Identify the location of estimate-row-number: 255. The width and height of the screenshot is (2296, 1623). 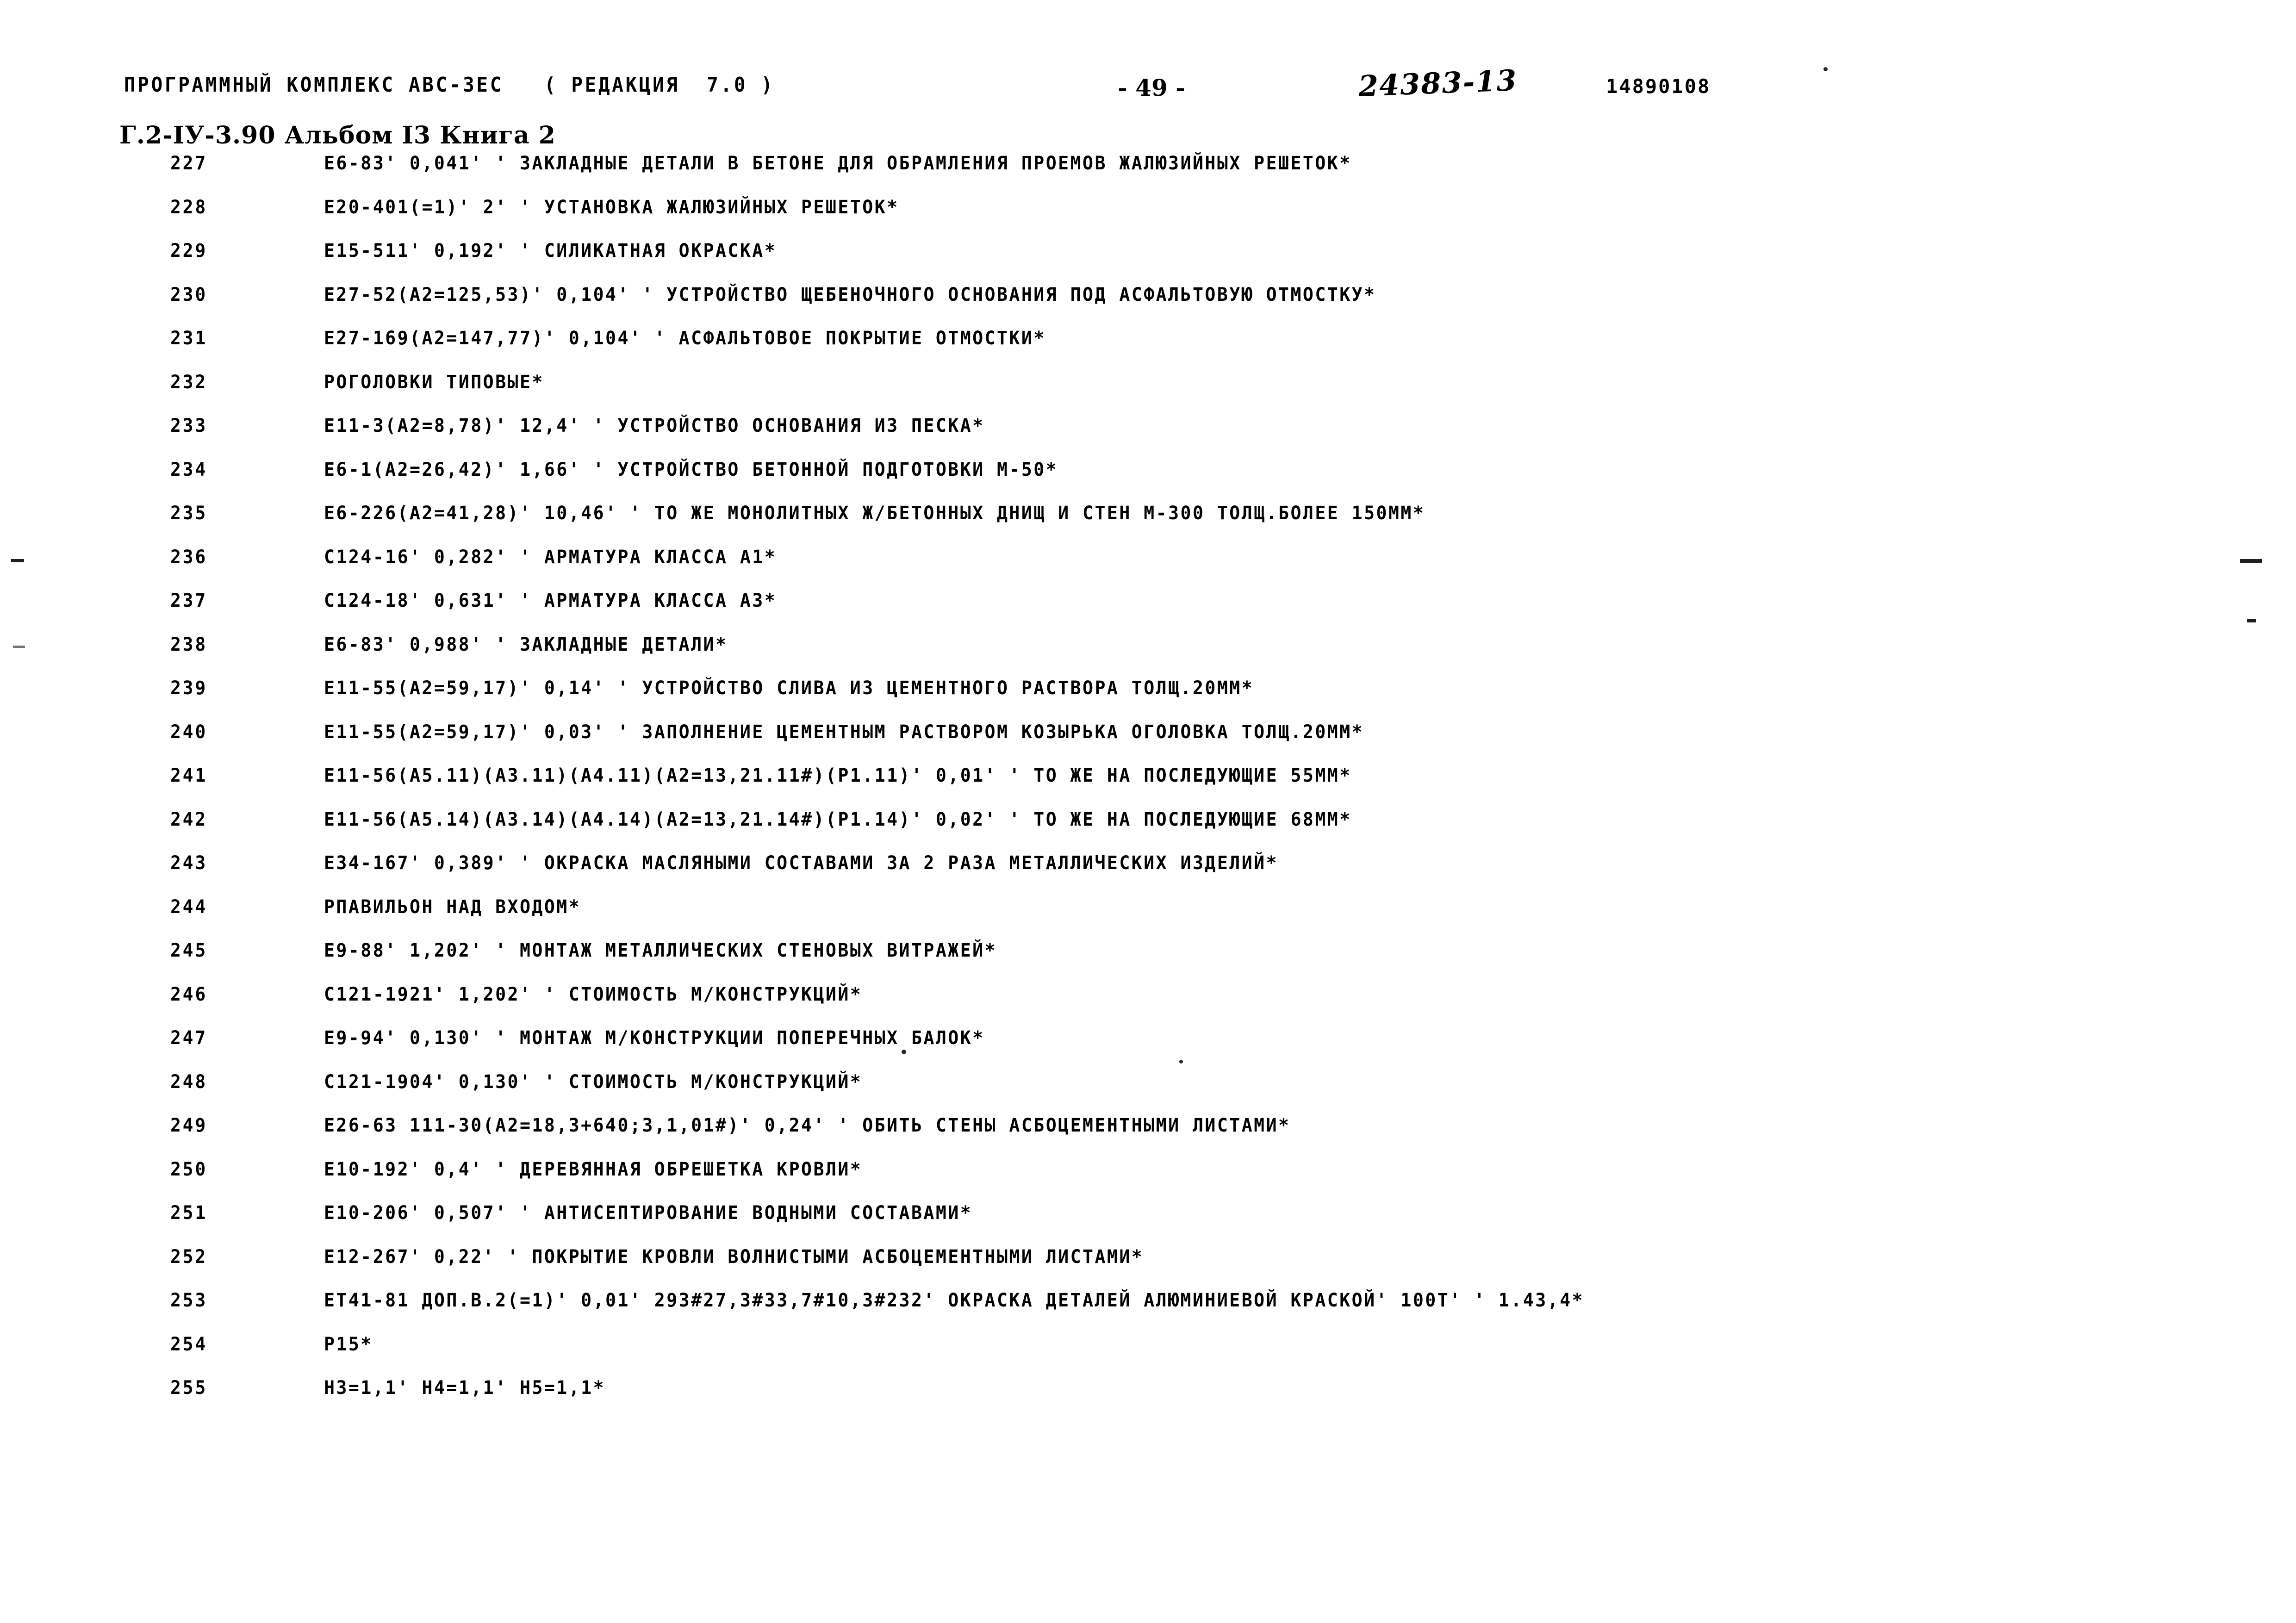
(189, 1388).